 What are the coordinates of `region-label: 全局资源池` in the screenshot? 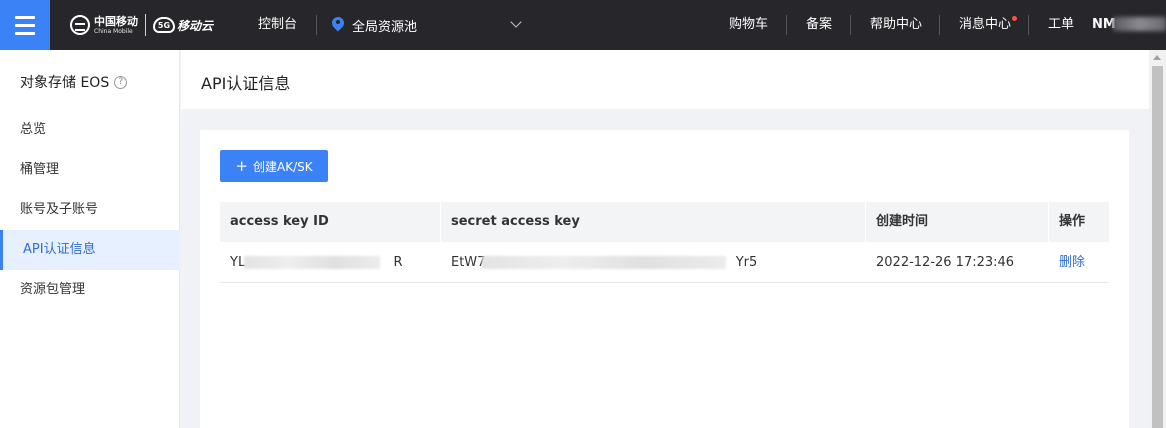 It's located at (385, 27).